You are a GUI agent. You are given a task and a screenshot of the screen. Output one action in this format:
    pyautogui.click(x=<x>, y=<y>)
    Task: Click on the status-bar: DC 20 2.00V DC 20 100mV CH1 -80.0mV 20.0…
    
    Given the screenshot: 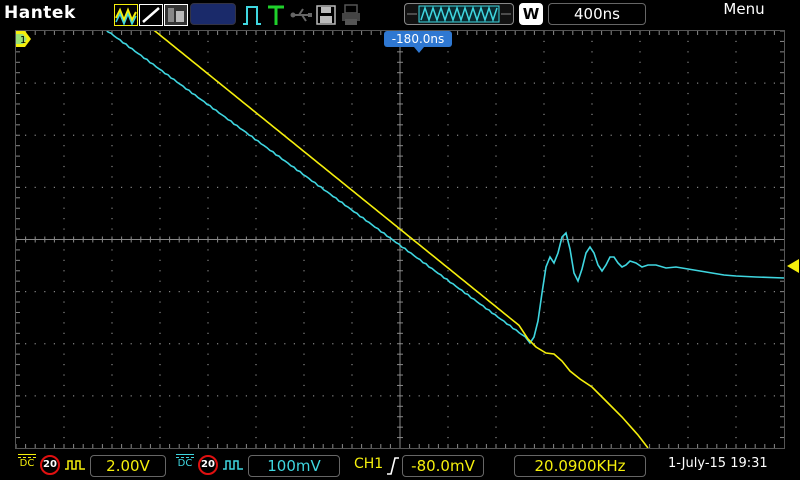 What is the action you would take?
    pyautogui.click(x=400, y=465)
    